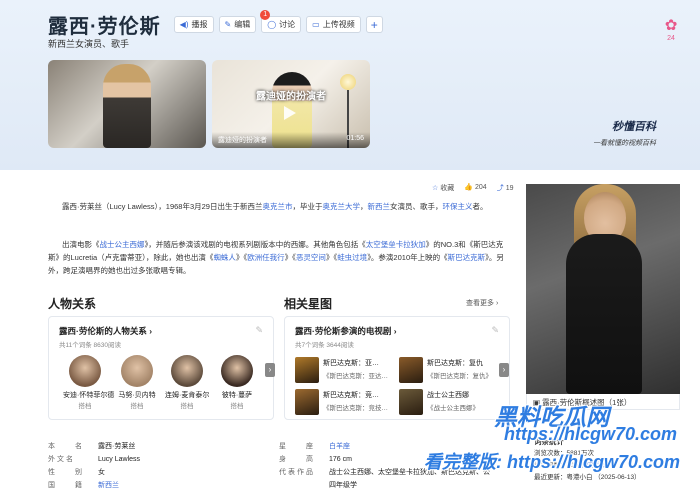 Image resolution: width=700 pixels, height=500 pixels. What do you see at coordinates (443, 188) in the screenshot?
I see `collect-button: ☆ 收藏` at bounding box center [443, 188].